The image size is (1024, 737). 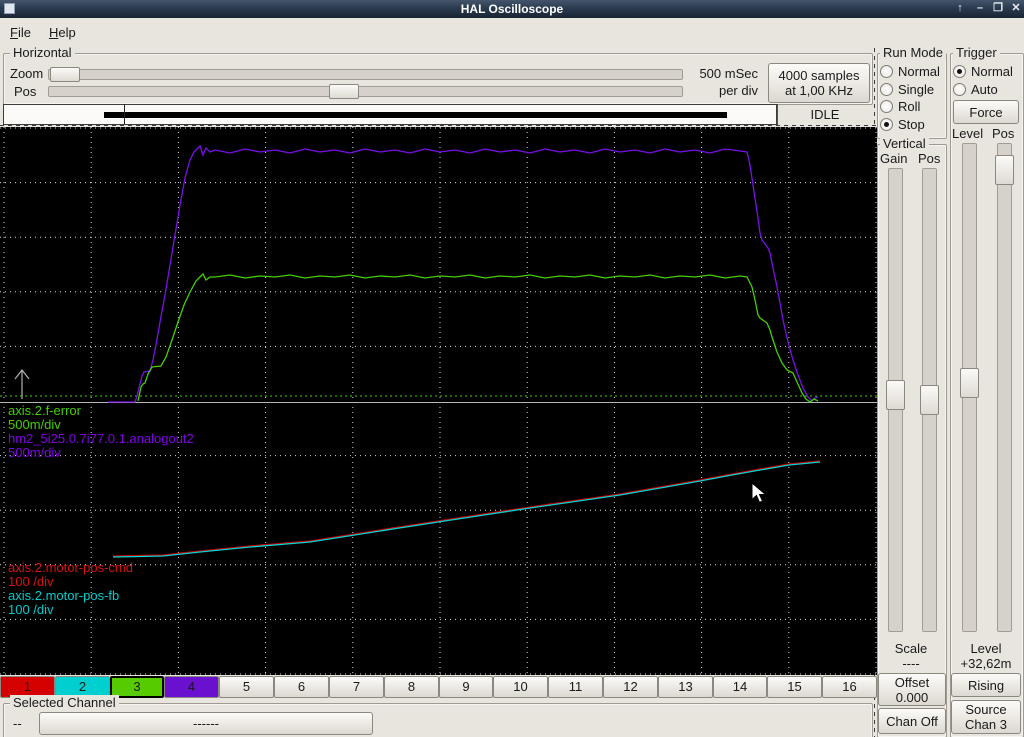 I want to click on pos-slider-handle, so click(x=344, y=91).